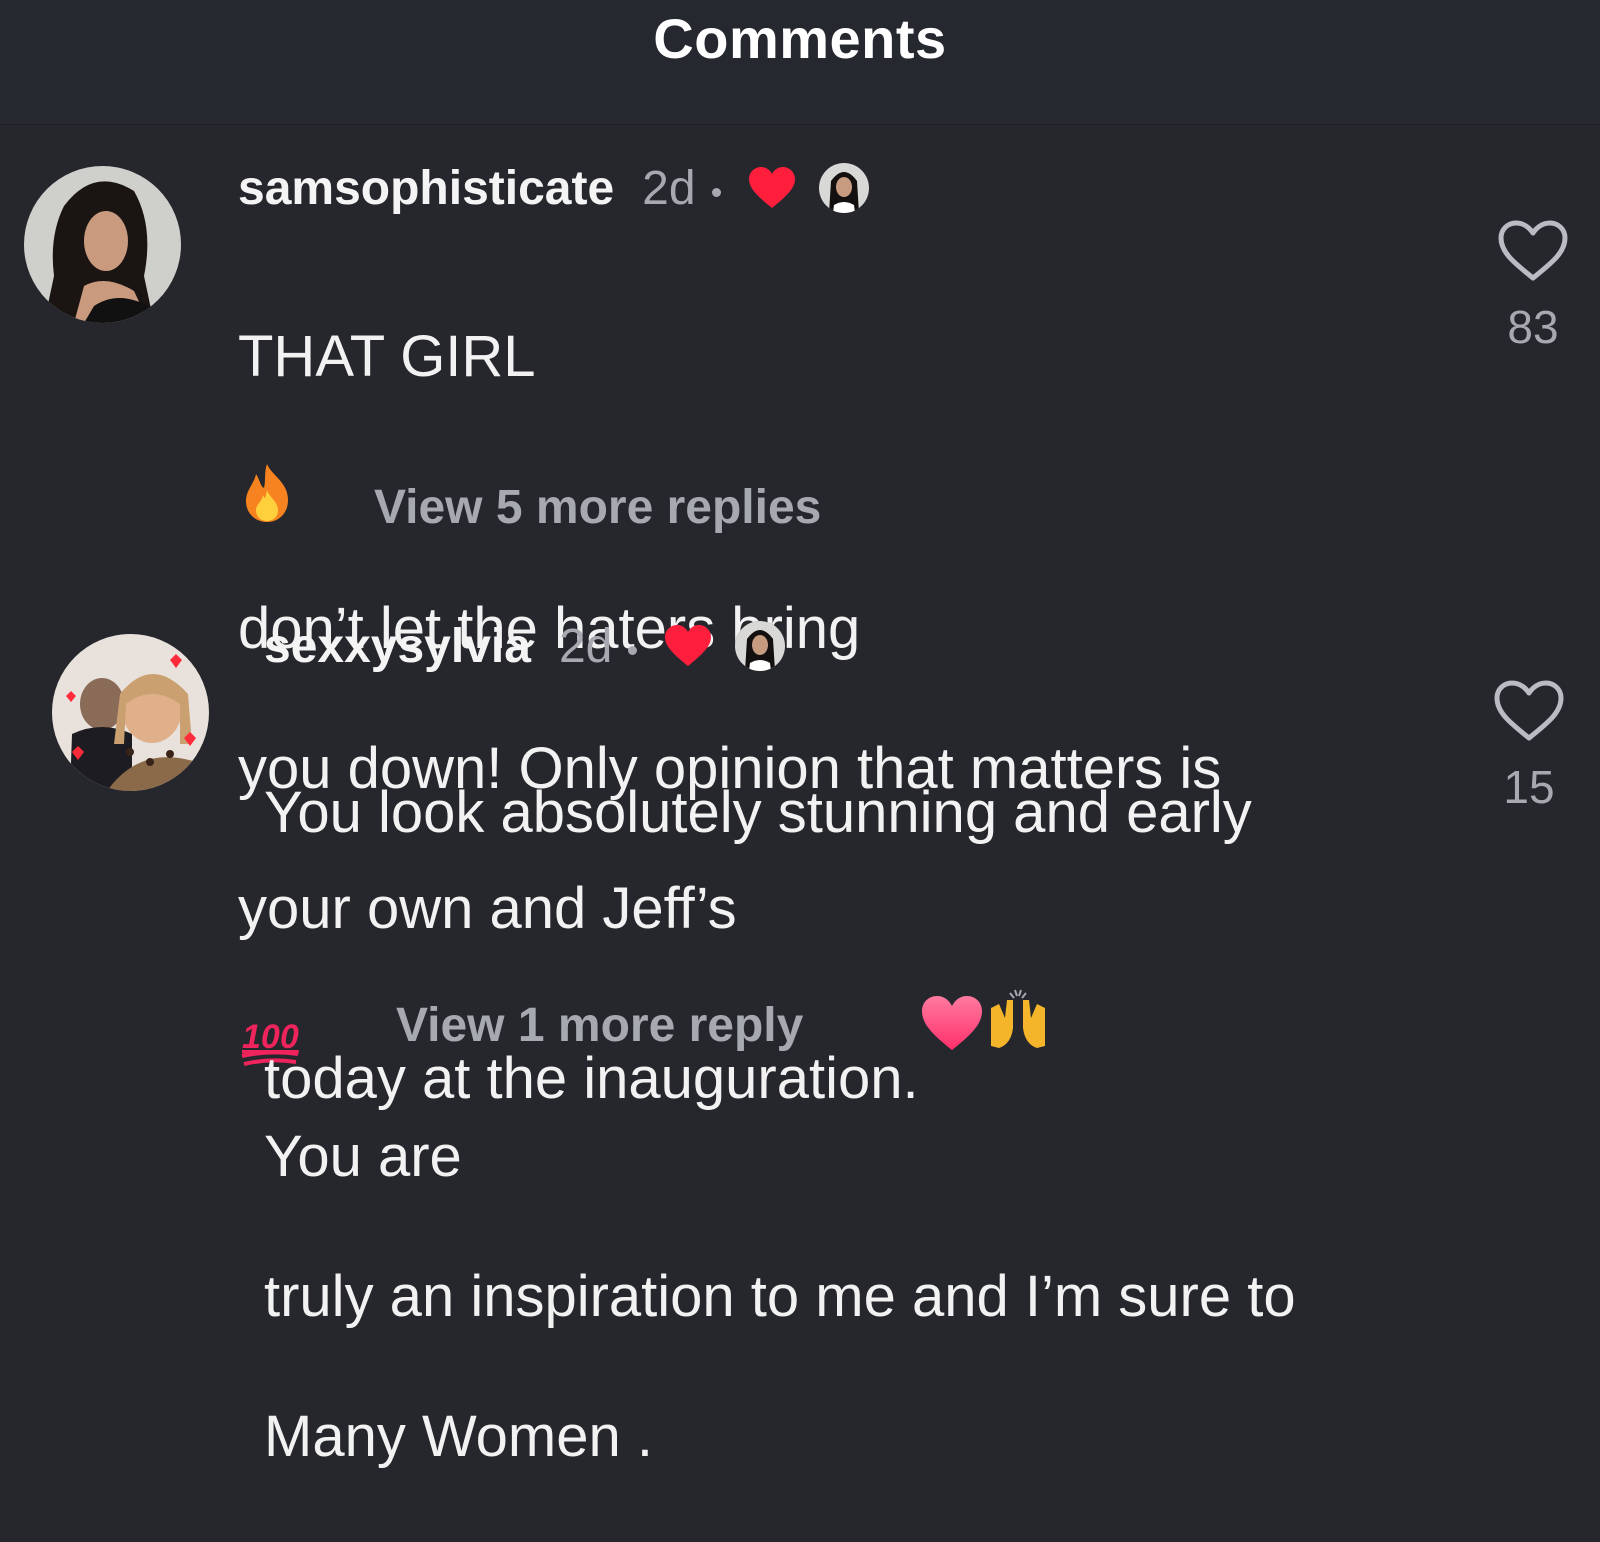  I want to click on pink-heart-emoji, so click(952, 1023).